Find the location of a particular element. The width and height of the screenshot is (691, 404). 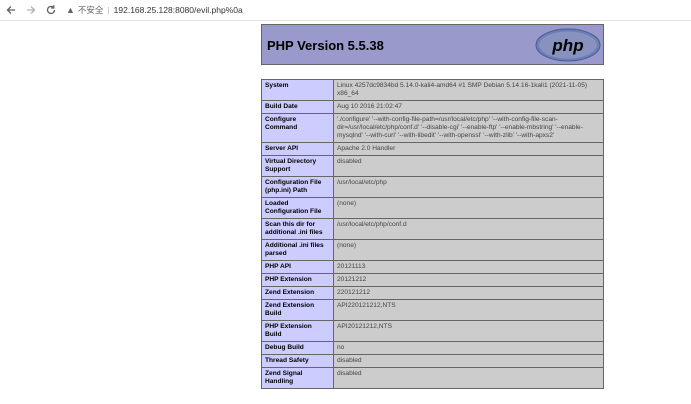

row-value: Apache 2.0 Handler is located at coordinates (468, 149).